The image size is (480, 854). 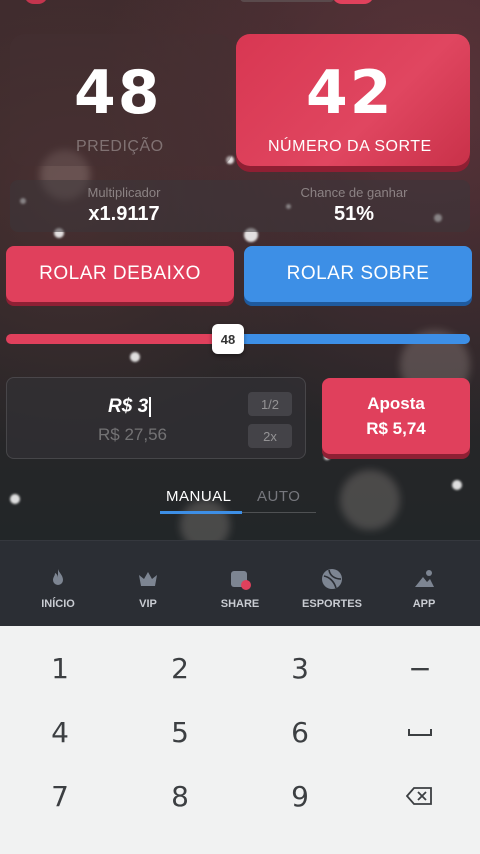 What do you see at coordinates (58, 604) in the screenshot?
I see `nav-label-inicio: INÍCIO` at bounding box center [58, 604].